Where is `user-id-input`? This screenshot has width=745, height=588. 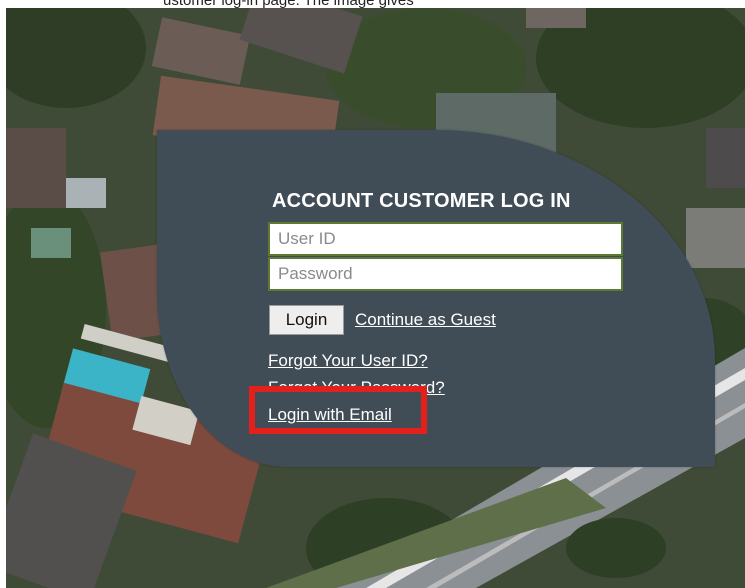
user-id-input is located at coordinates (445, 239).